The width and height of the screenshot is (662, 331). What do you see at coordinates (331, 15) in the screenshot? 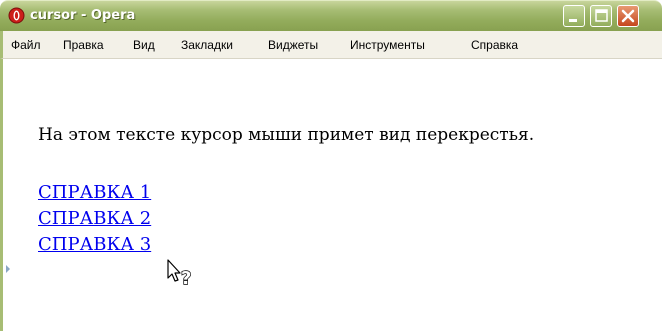
I see `title-bar: cursor - Opera` at bounding box center [331, 15].